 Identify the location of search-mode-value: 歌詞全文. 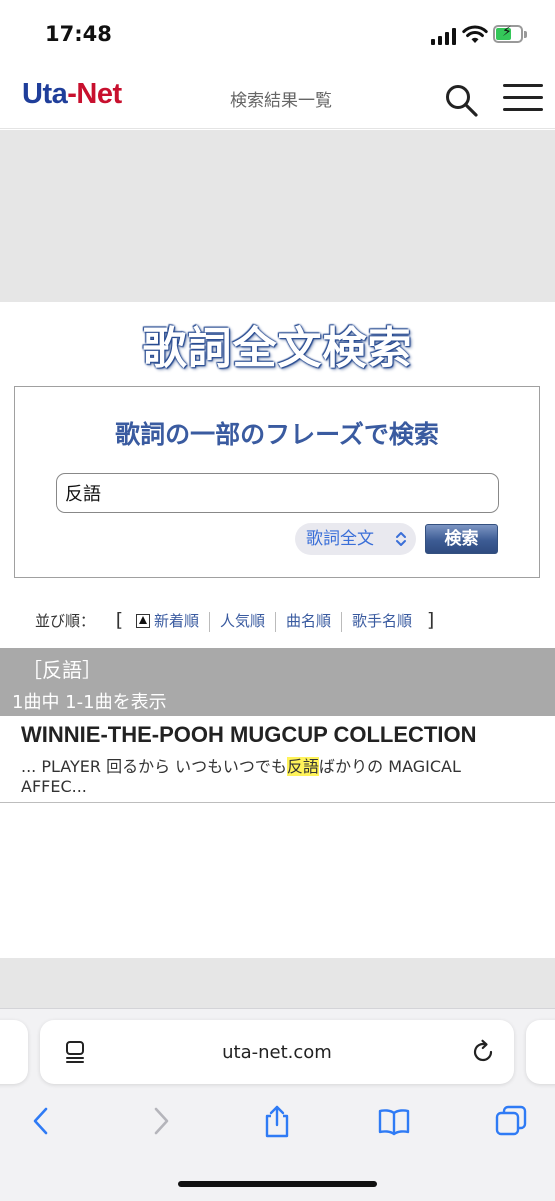
(340, 539).